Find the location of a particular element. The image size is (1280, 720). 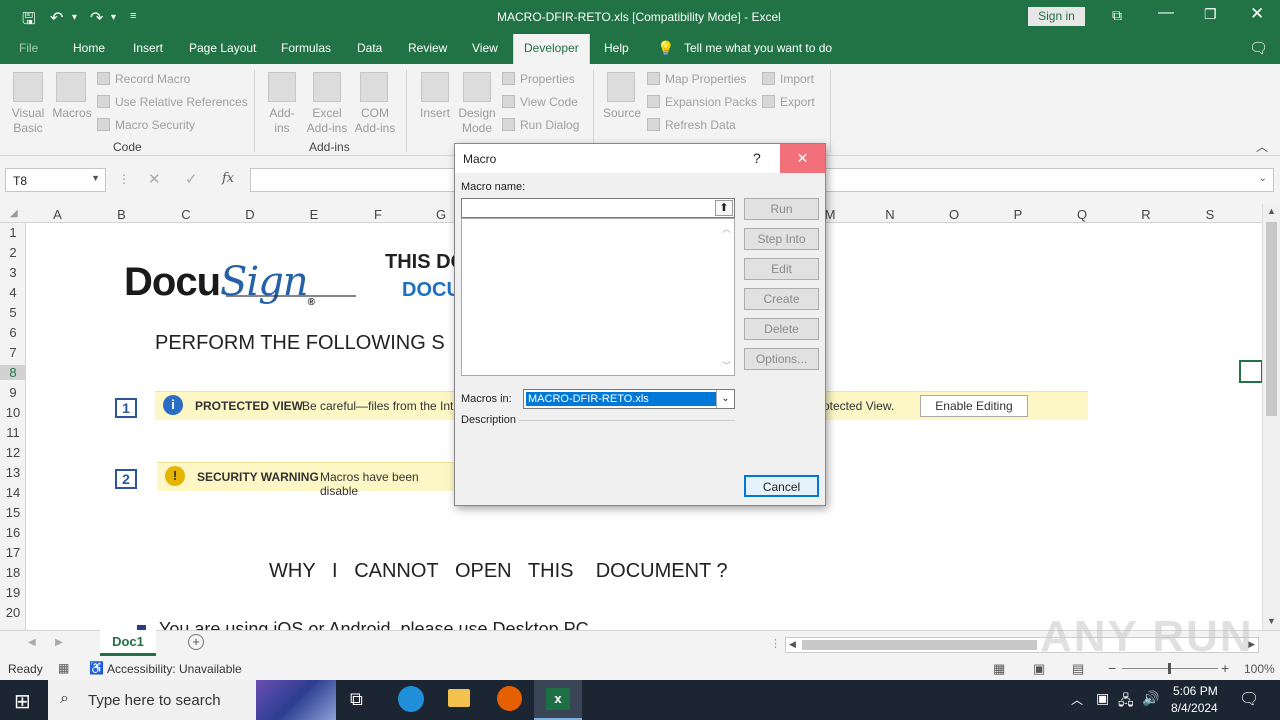

clock-date: 8/4/2024 is located at coordinates (1194, 708).